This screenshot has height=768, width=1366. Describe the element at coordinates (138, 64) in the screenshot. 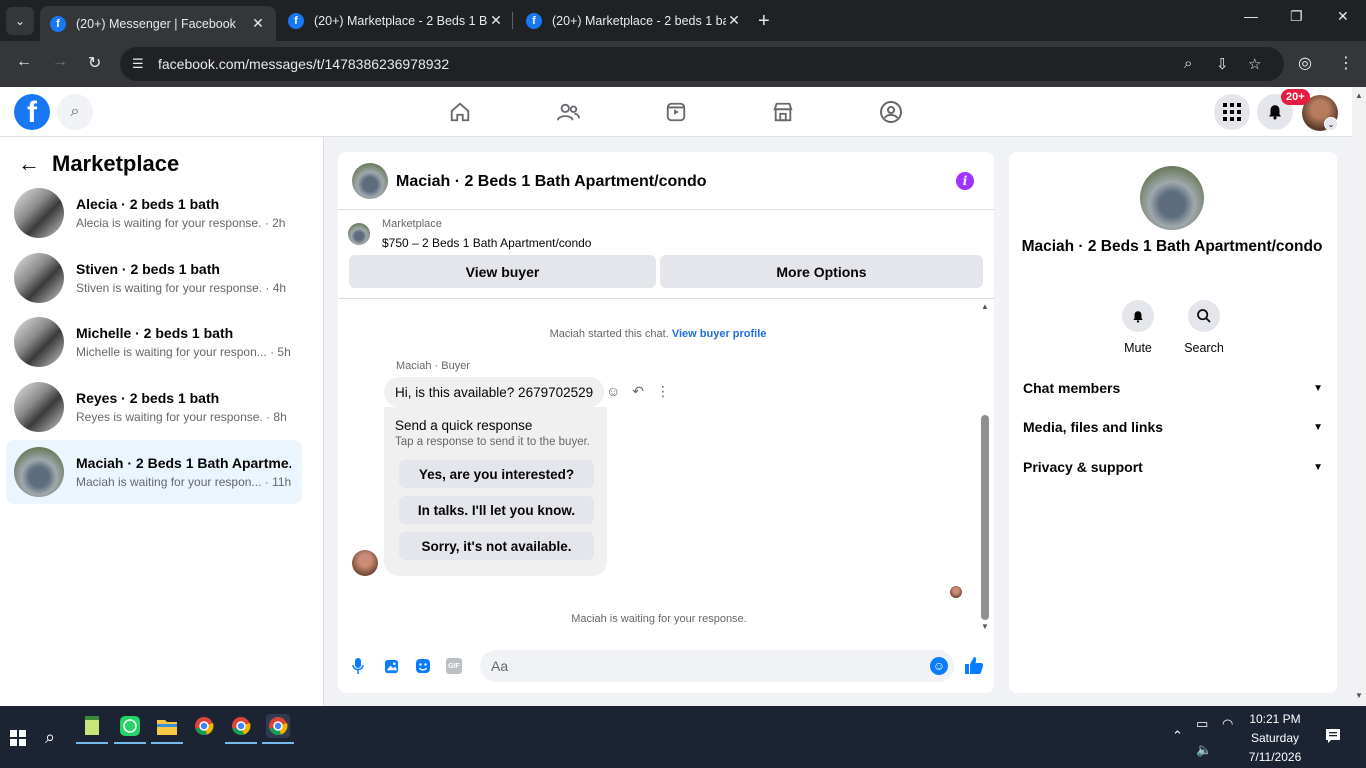

I see `site-info-icon: ☰` at that location.